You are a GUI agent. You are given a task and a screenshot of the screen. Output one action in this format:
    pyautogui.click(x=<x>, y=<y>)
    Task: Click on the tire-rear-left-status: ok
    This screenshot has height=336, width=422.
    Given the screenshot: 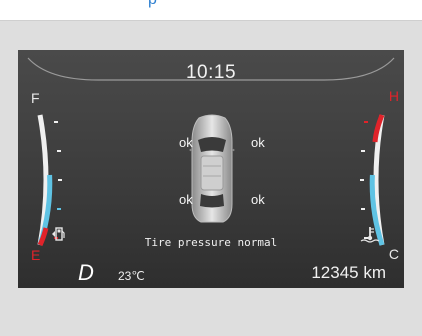 What is the action you would take?
    pyautogui.click(x=186, y=199)
    